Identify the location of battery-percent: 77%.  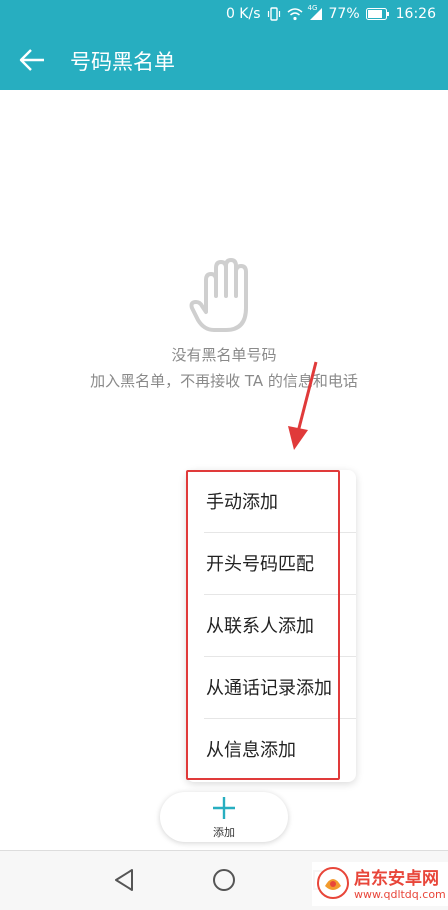
(344, 14).